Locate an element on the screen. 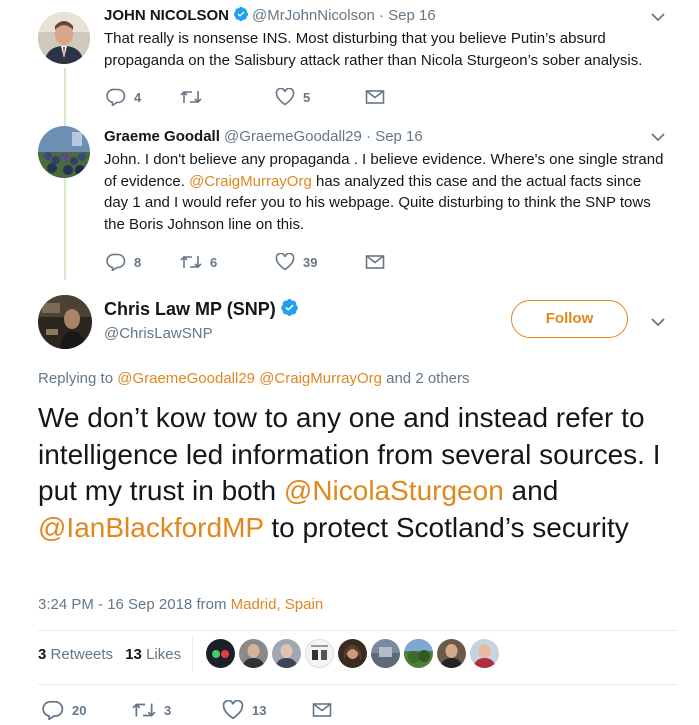  reply-button: 8 is located at coordinates (143, 262).